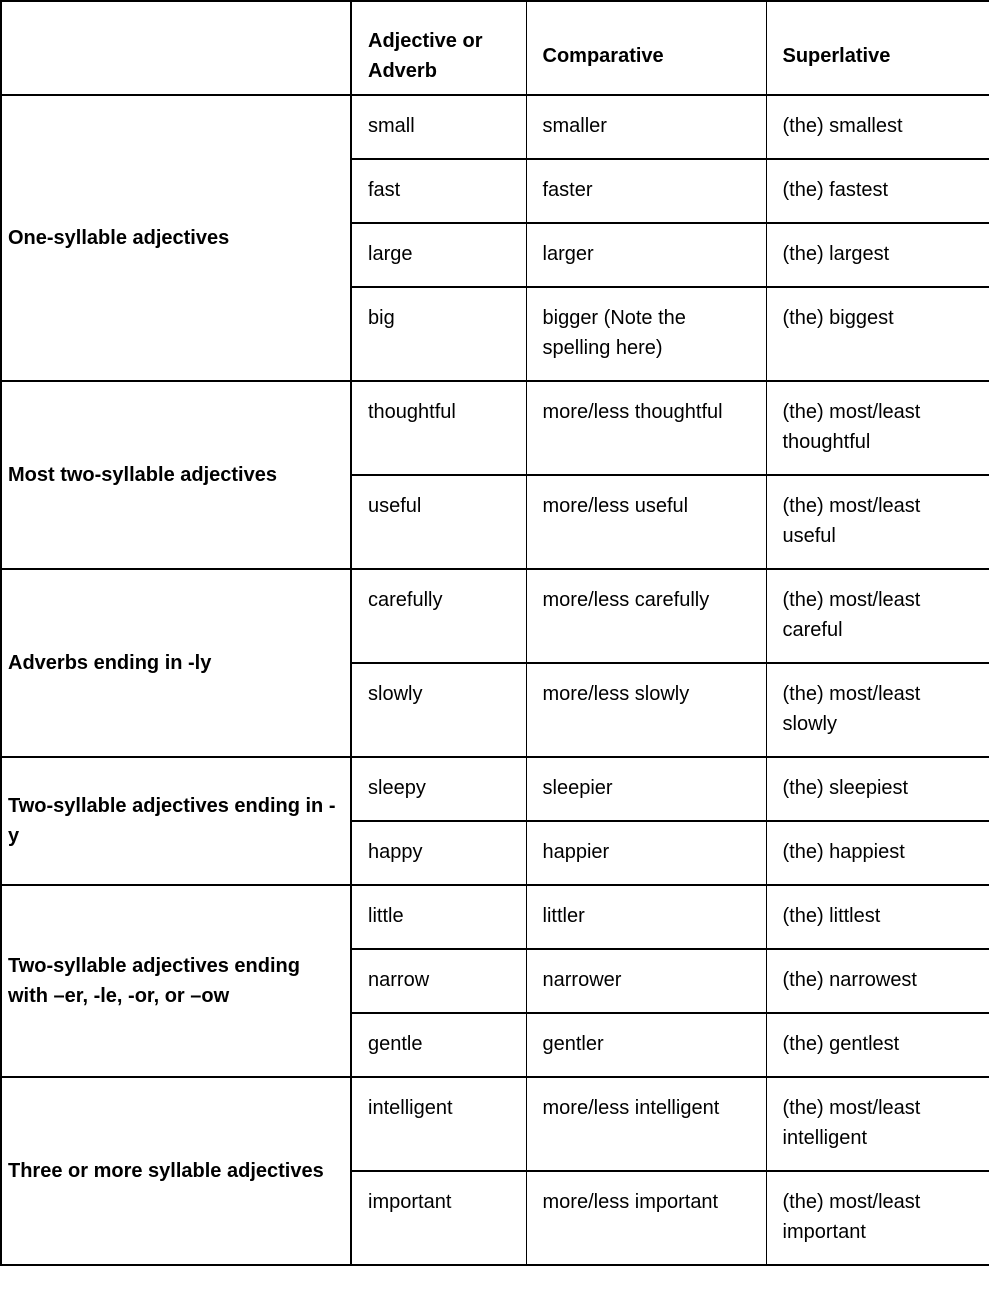  I want to click on superlative-cell: (the) most/least slowly, so click(877, 710).